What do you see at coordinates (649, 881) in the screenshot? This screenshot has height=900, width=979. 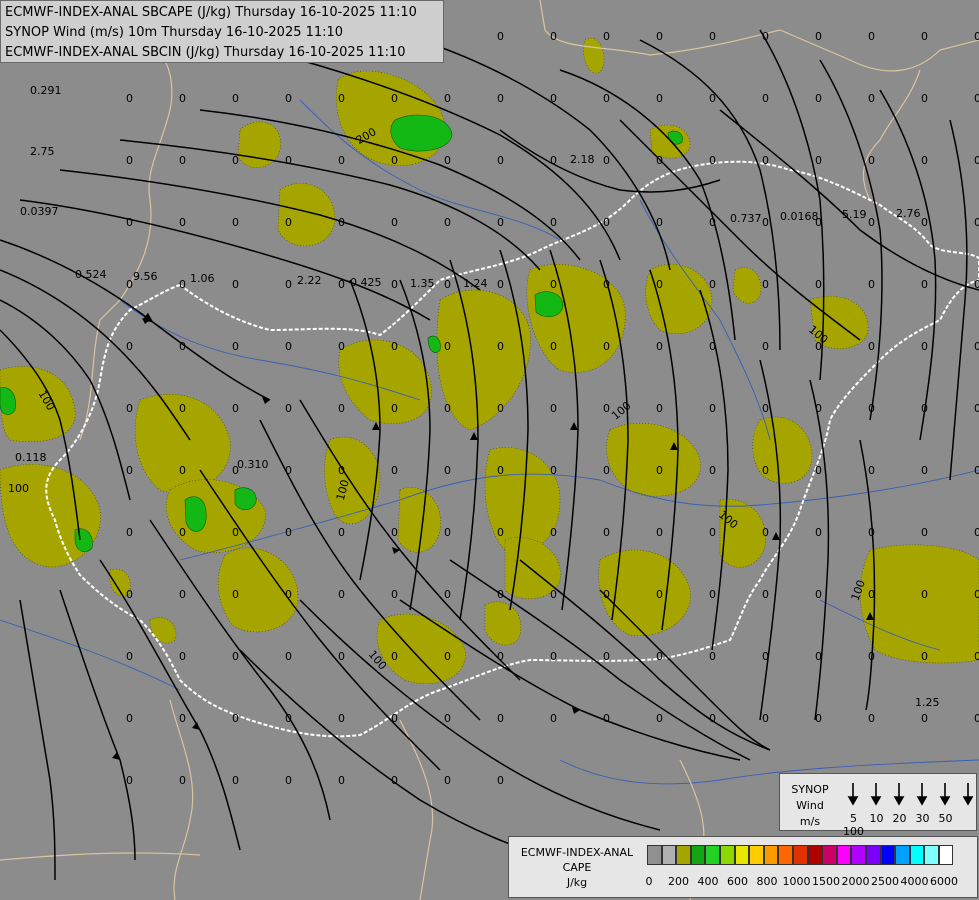 I see `cape-tick: 0` at bounding box center [649, 881].